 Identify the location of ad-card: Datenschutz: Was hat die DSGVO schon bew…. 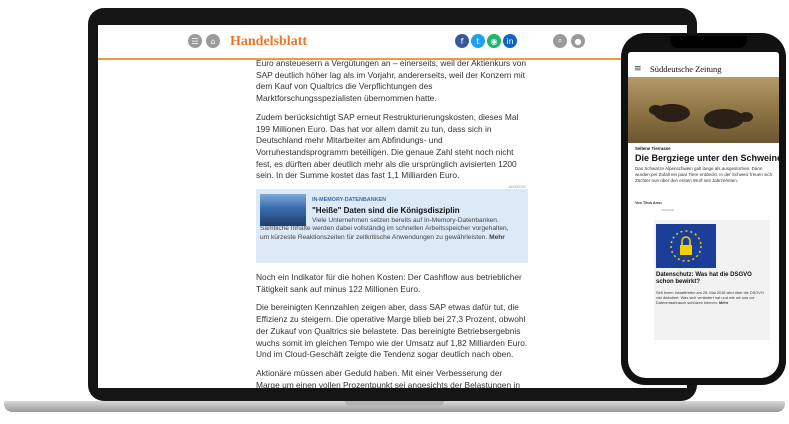
(712, 280).